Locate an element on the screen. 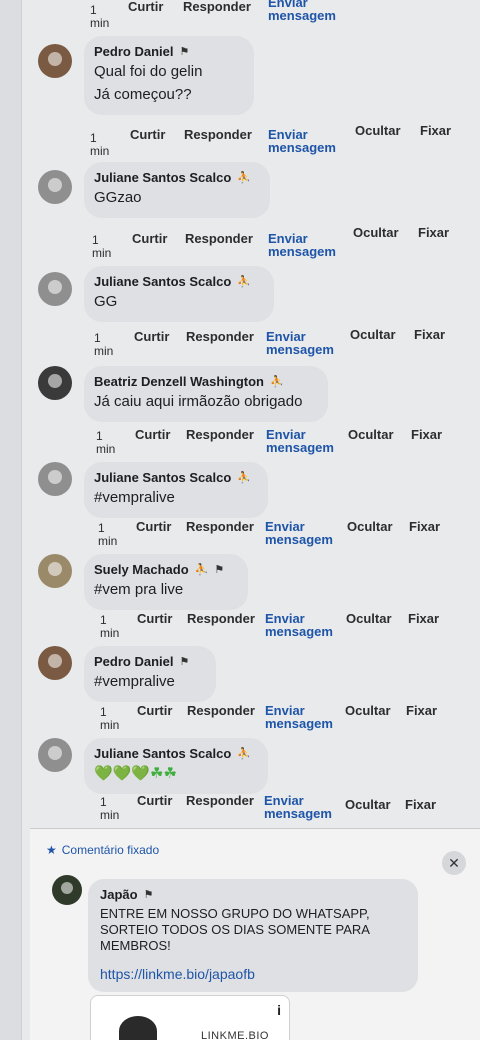  author-name: Japão is located at coordinates (119, 894).